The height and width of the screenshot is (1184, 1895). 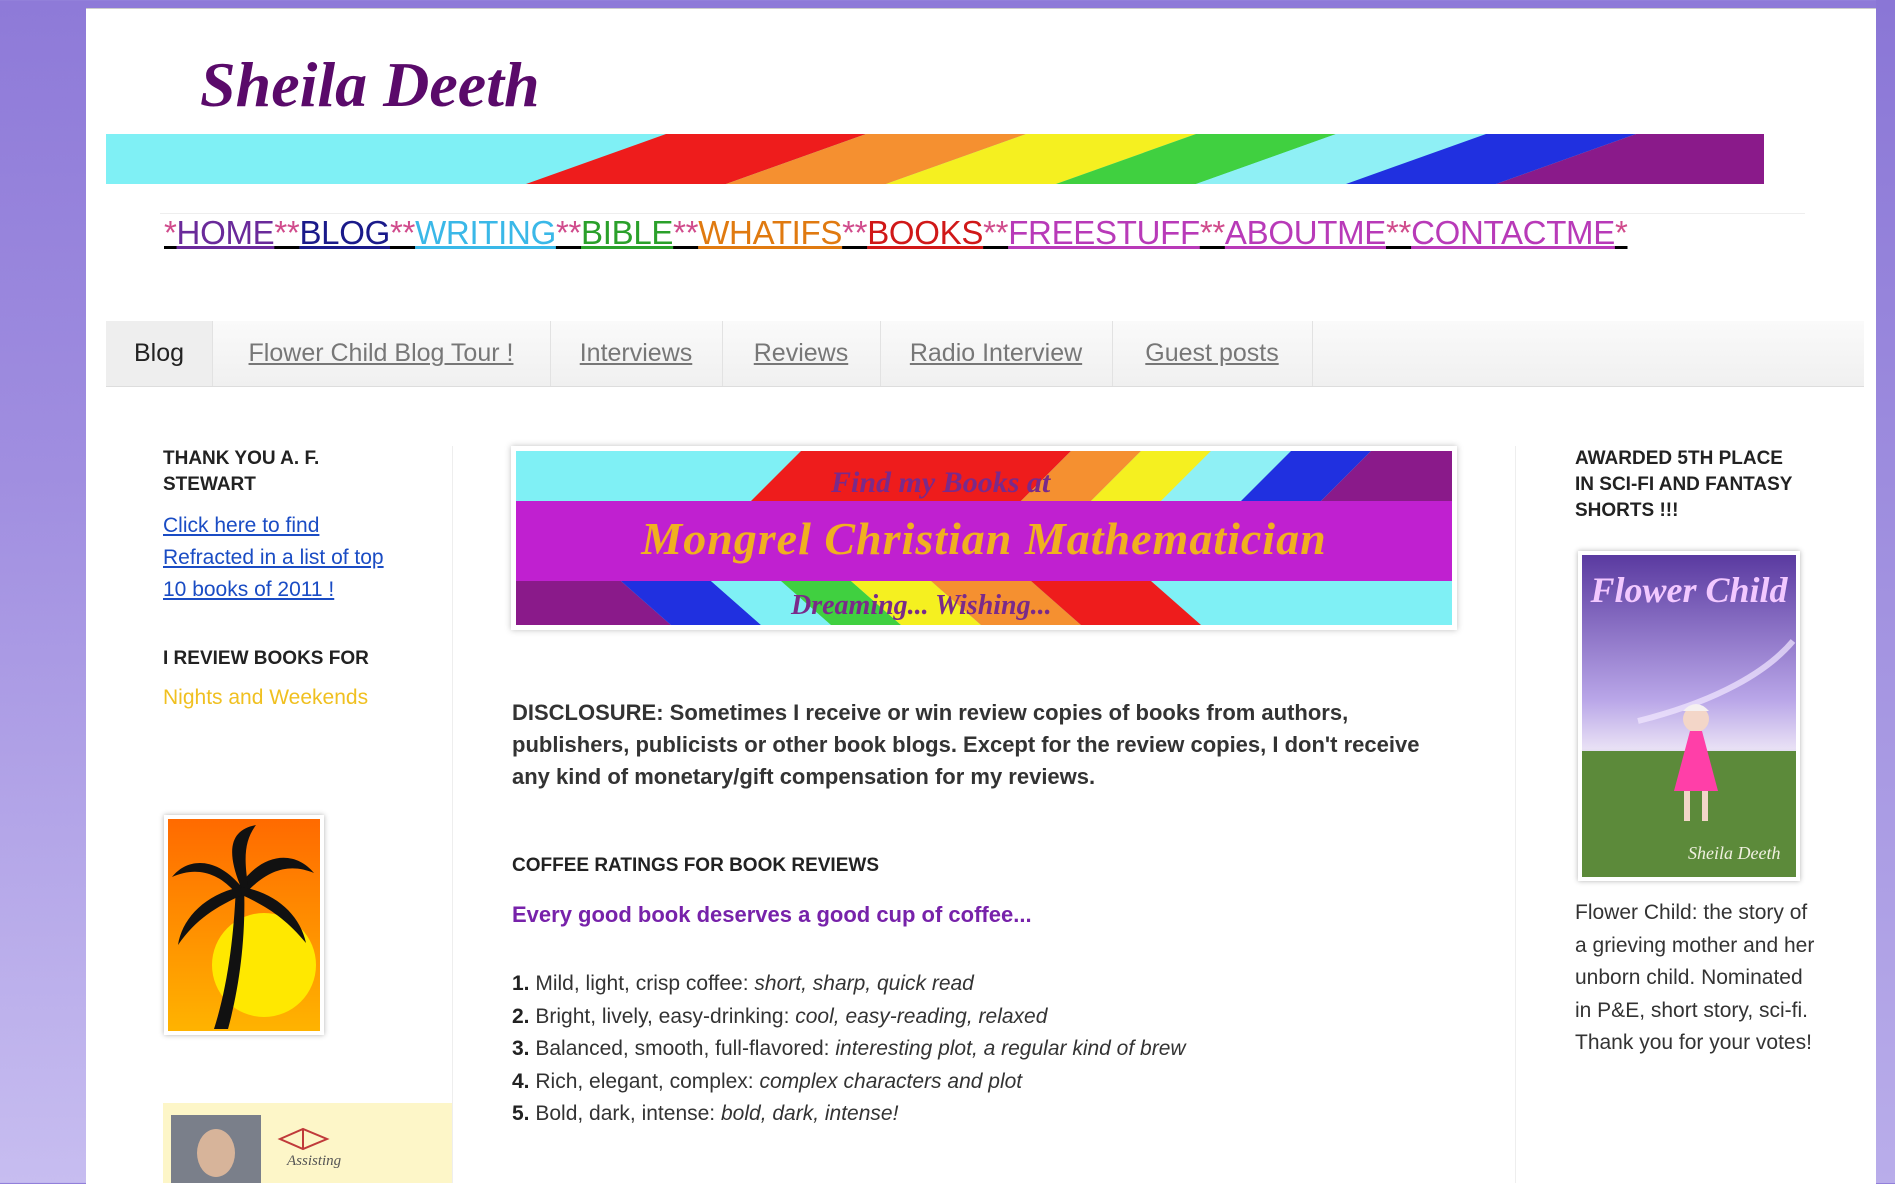 I want to click on column-divider-left, so click(x=452, y=814).